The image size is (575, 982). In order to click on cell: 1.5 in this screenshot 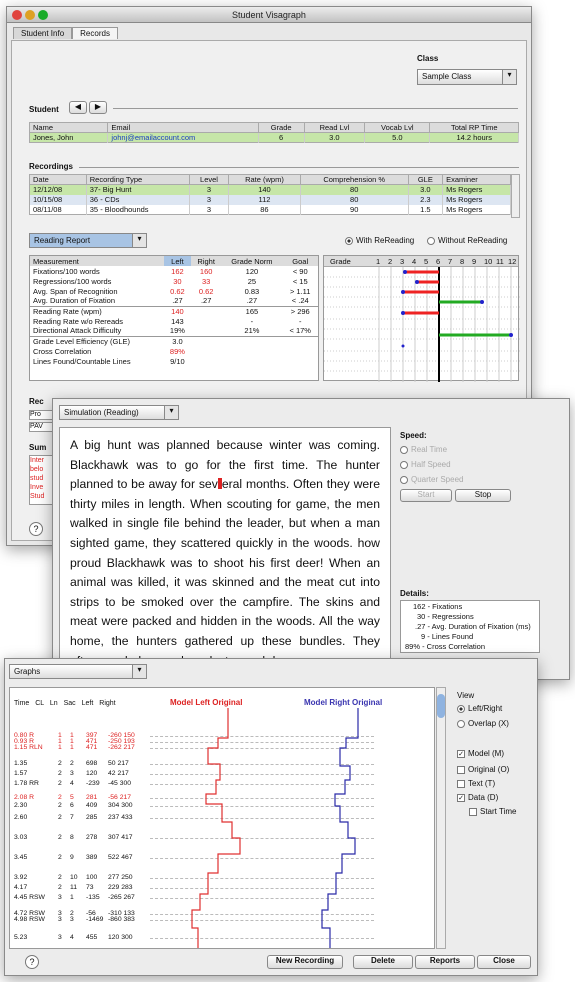, I will do `click(426, 209)`.